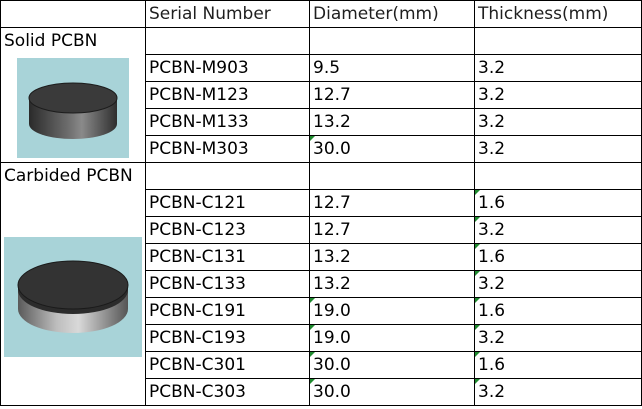 The width and height of the screenshot is (642, 409). I want to click on header-blank-cell, so click(73, 14).